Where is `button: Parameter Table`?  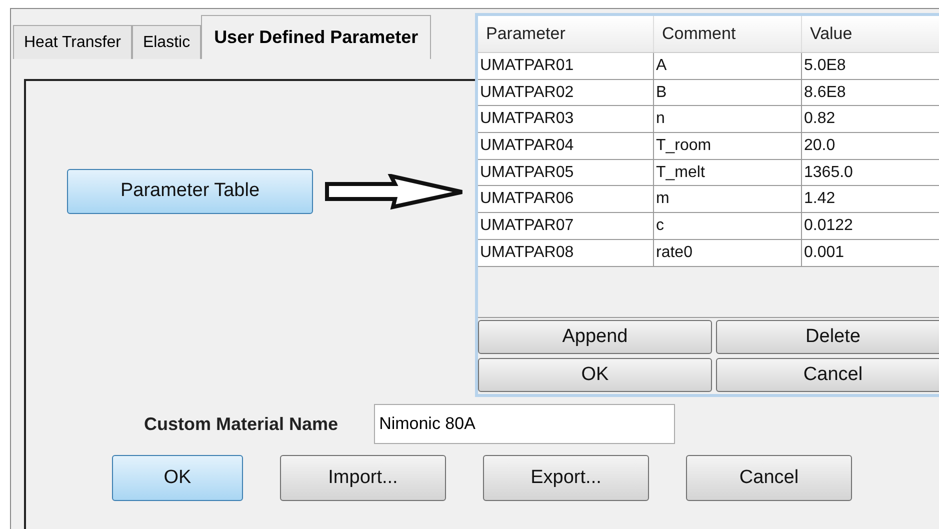 button: Parameter Table is located at coordinates (190, 191).